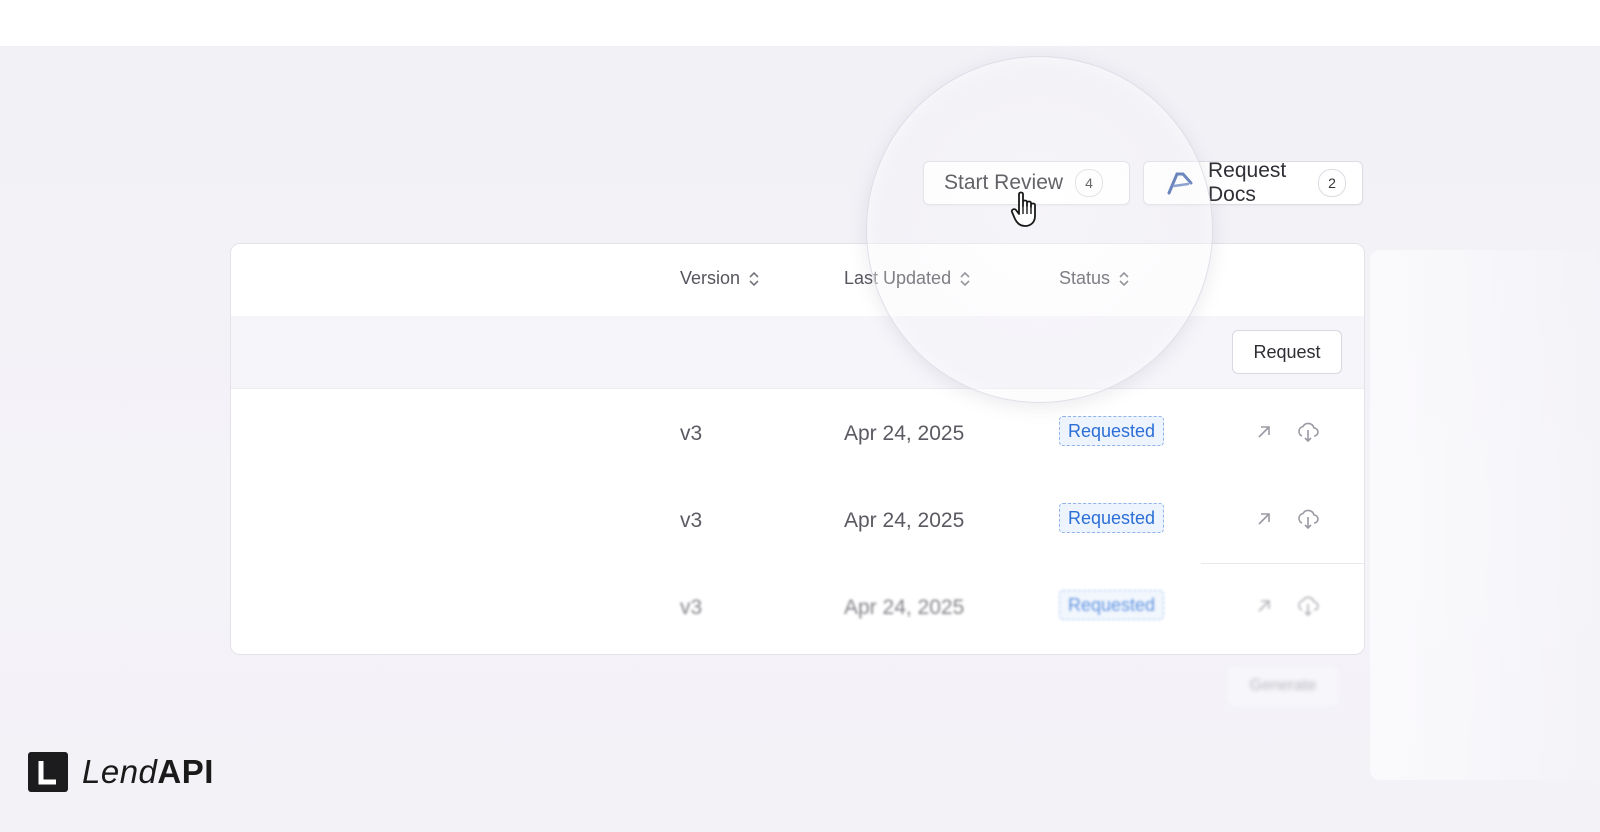 This screenshot has width=1600, height=832. I want to click on start-review-label: Start Review, so click(1004, 182).